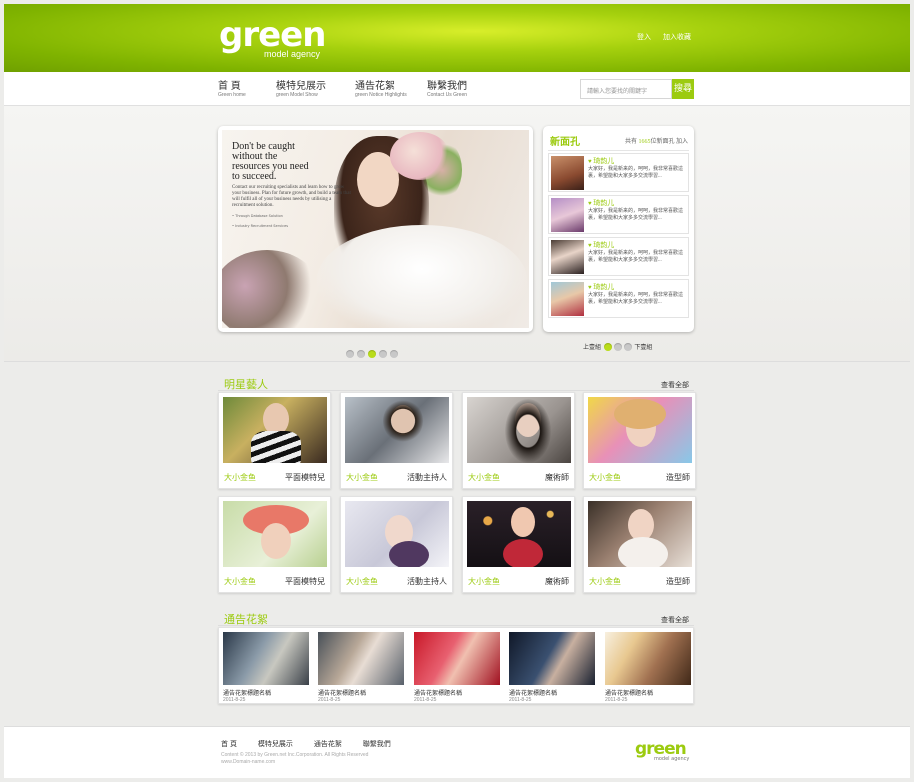 The image size is (914, 782). What do you see at coordinates (447, 95) in the screenshot?
I see `nav-sublabel: Contact Us Green` at bounding box center [447, 95].